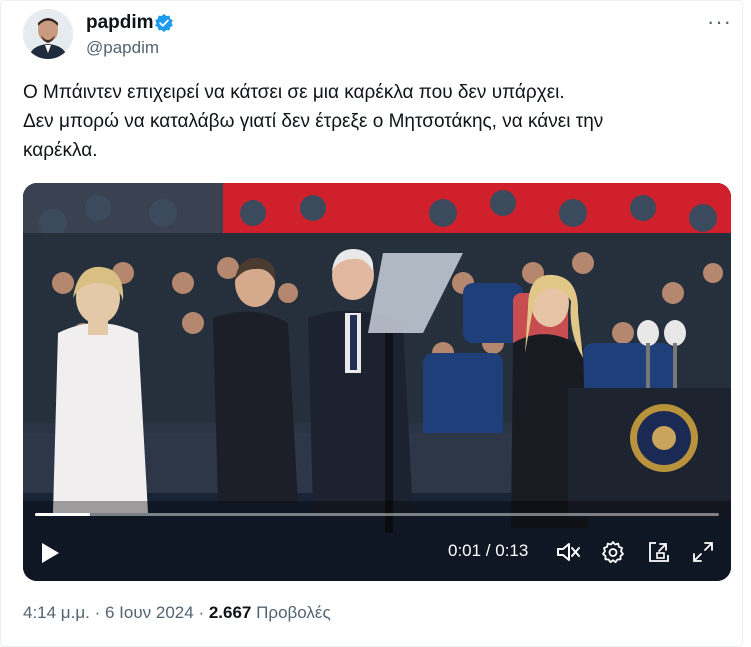 This screenshot has width=751, height=647. What do you see at coordinates (164, 23) in the screenshot?
I see `verified-badge-icon` at bounding box center [164, 23].